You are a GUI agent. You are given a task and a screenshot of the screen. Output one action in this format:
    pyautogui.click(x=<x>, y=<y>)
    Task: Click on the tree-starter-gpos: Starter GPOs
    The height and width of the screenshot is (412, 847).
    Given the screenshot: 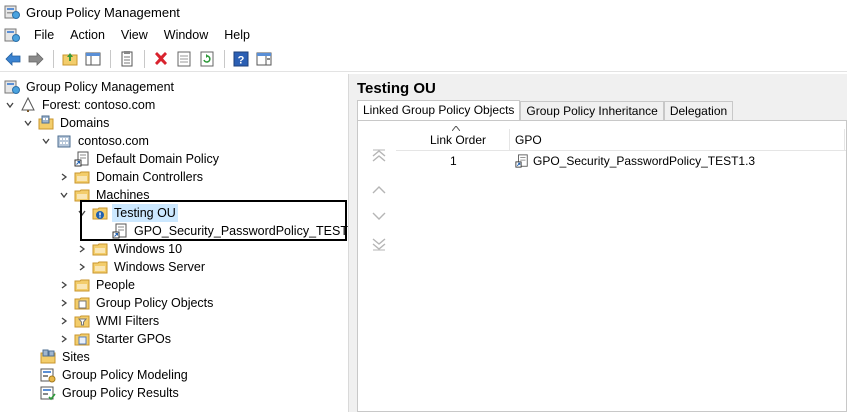 What is the action you would take?
    pyautogui.click(x=115, y=339)
    